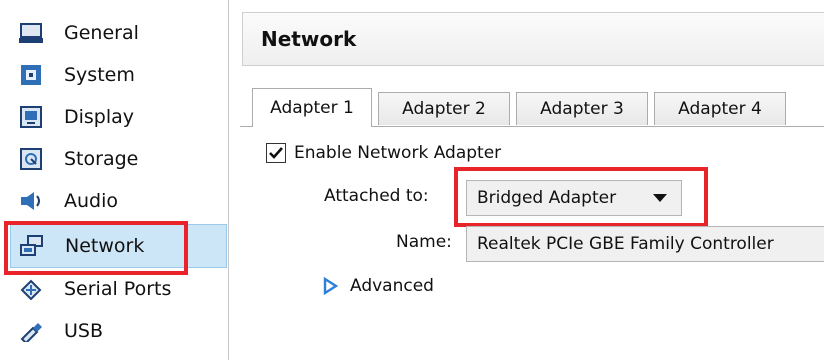 The height and width of the screenshot is (360, 824). Describe the element at coordinates (392, 286) in the screenshot. I see `advanced-label: Advanced` at that location.